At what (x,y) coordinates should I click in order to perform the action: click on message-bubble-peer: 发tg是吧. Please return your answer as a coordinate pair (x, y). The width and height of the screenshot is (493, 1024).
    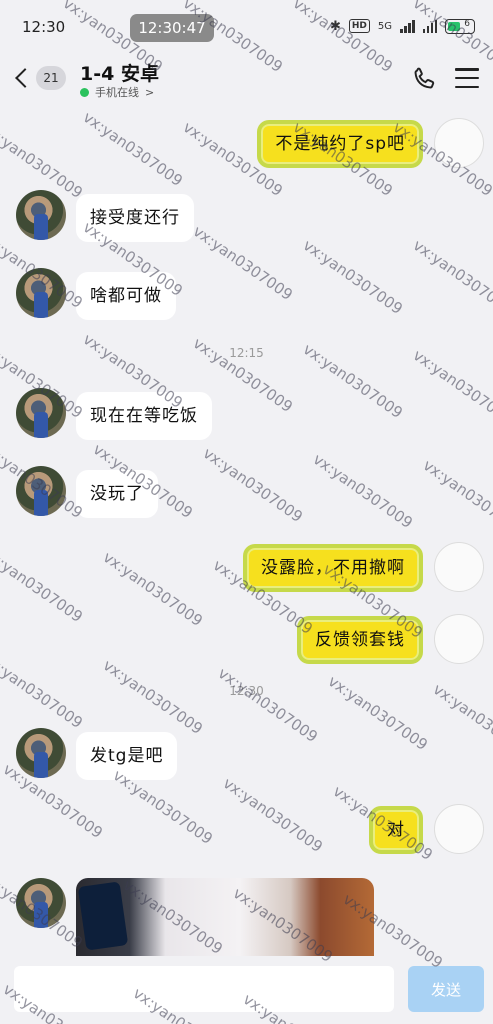
    Looking at the image, I should click on (127, 756).